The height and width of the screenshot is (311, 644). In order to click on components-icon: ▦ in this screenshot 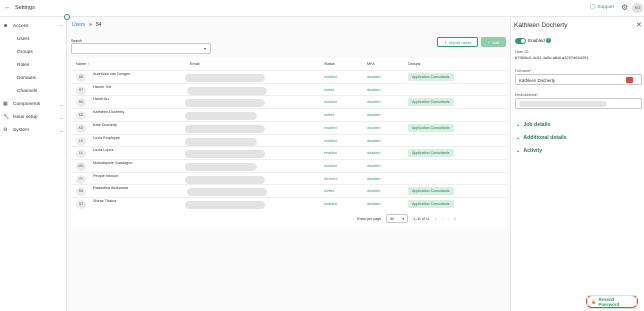, I will do `click(5, 104)`.